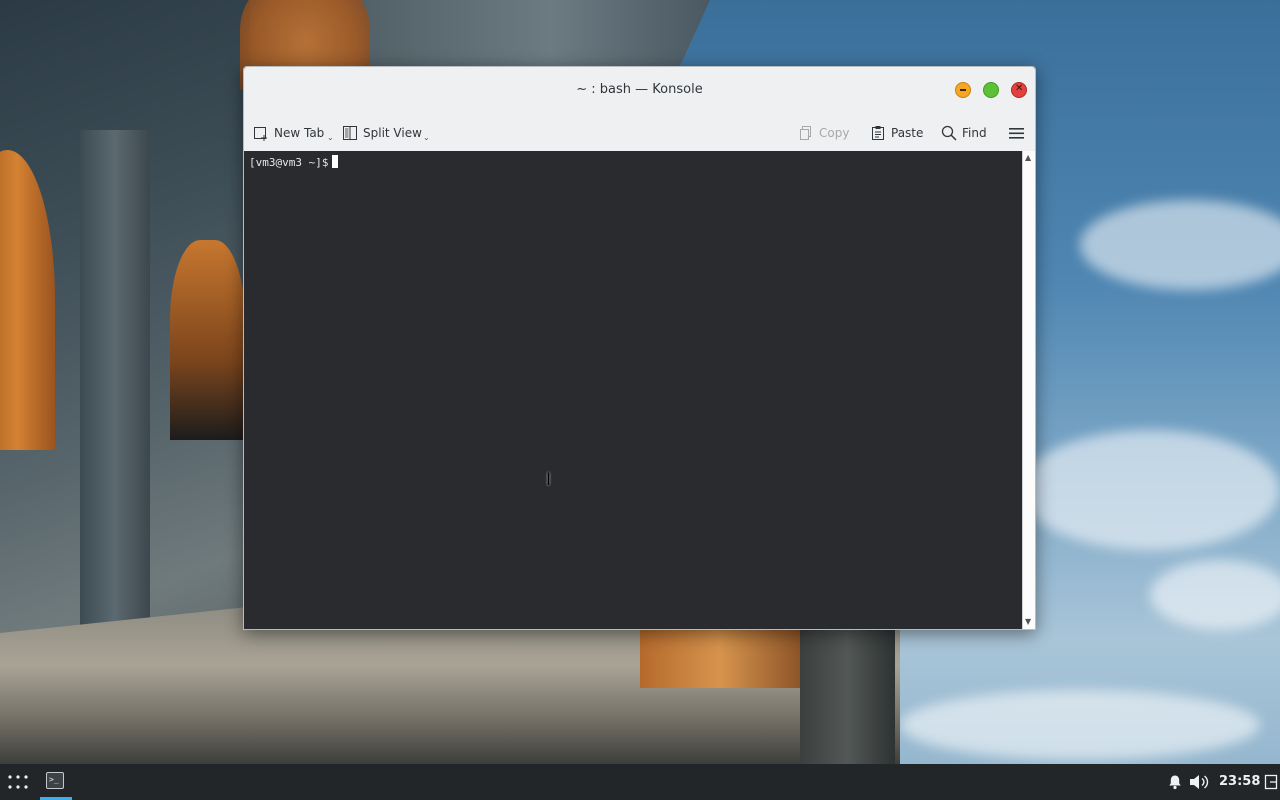 The height and width of the screenshot is (800, 1280). I want to click on taskbar: >_ 23:58, so click(640, 782).